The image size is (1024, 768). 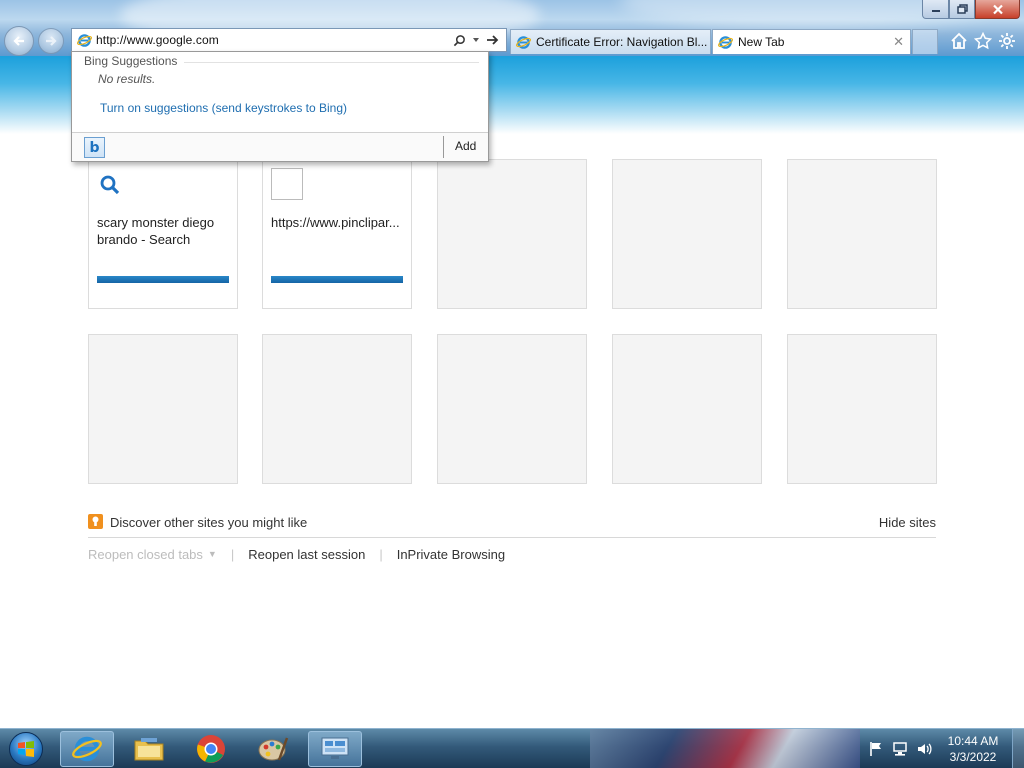 I want to click on clock-date: 3/3/2022, so click(x=973, y=757).